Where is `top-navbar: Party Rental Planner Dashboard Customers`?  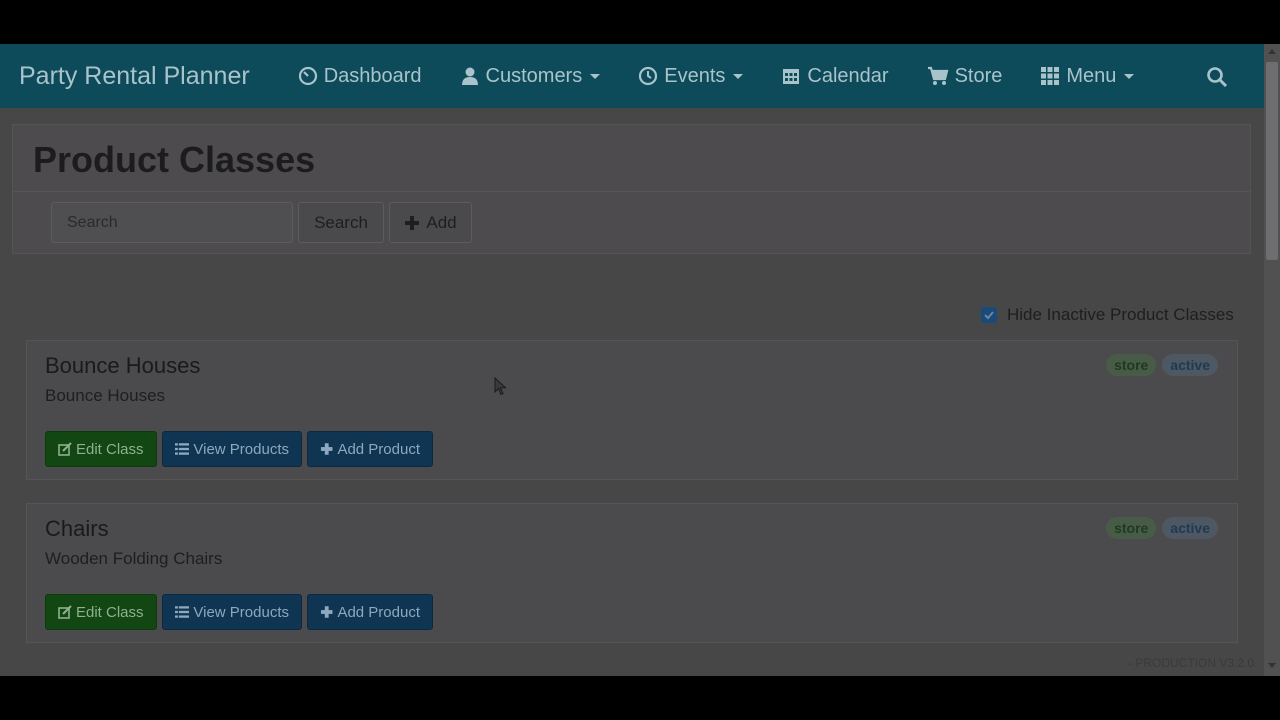 top-navbar: Party Rental Planner Dashboard Customers is located at coordinates (632, 76).